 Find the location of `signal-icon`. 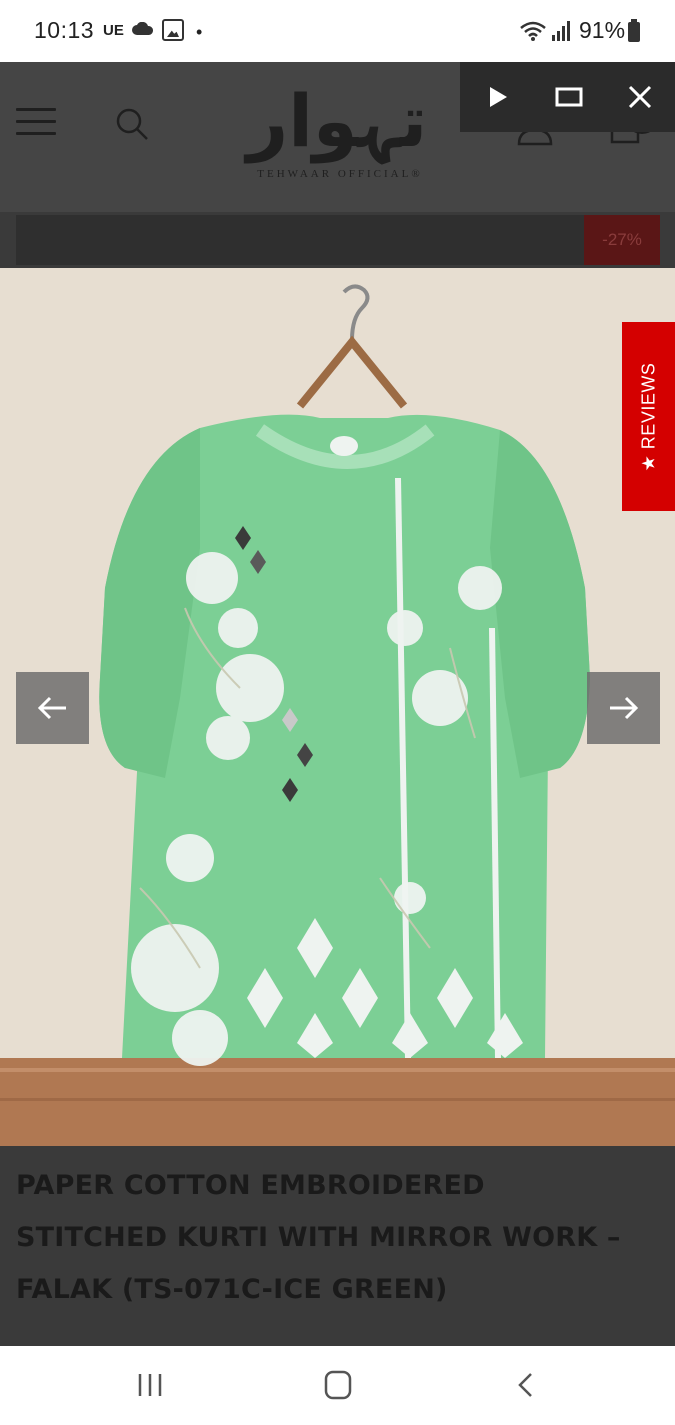

signal-icon is located at coordinates (561, 31).